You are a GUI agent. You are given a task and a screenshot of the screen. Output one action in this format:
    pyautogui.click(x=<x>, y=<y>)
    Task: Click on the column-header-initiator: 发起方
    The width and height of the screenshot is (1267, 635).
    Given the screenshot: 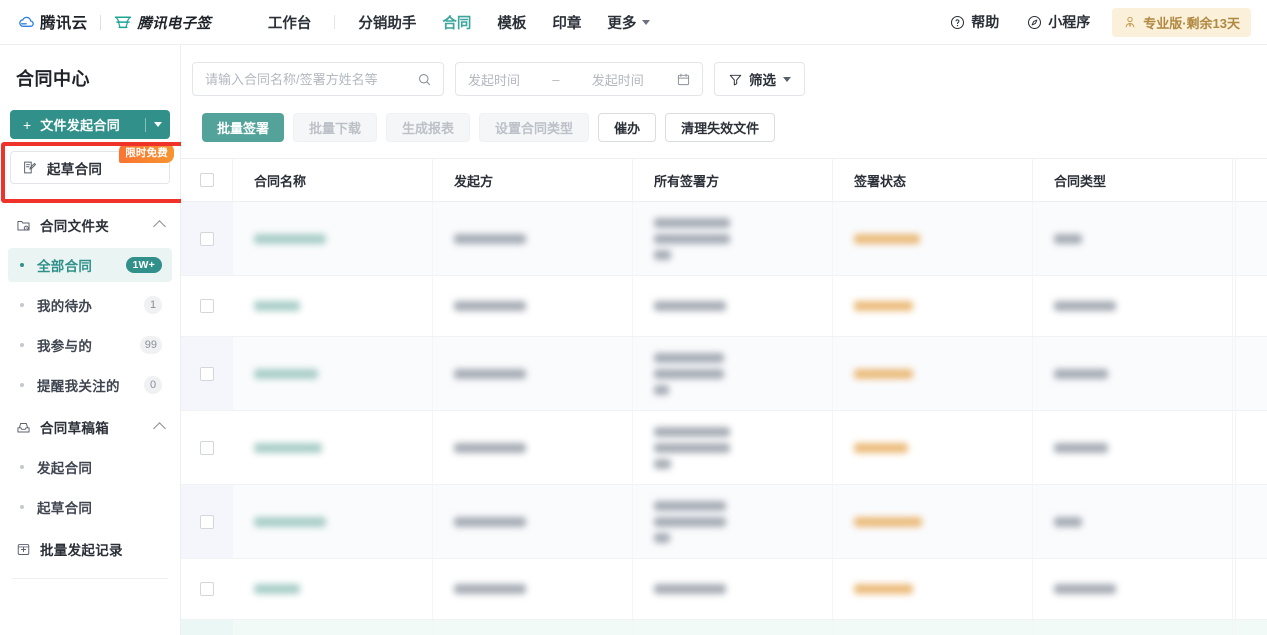 What is the action you would take?
    pyautogui.click(x=533, y=180)
    